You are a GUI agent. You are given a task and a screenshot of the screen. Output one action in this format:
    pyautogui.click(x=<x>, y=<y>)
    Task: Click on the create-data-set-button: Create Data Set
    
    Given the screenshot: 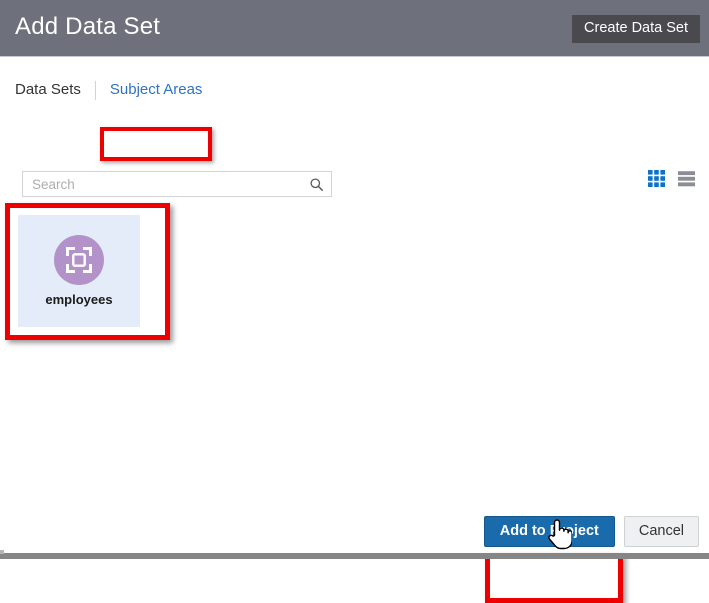 What is the action you would take?
    pyautogui.click(x=636, y=29)
    